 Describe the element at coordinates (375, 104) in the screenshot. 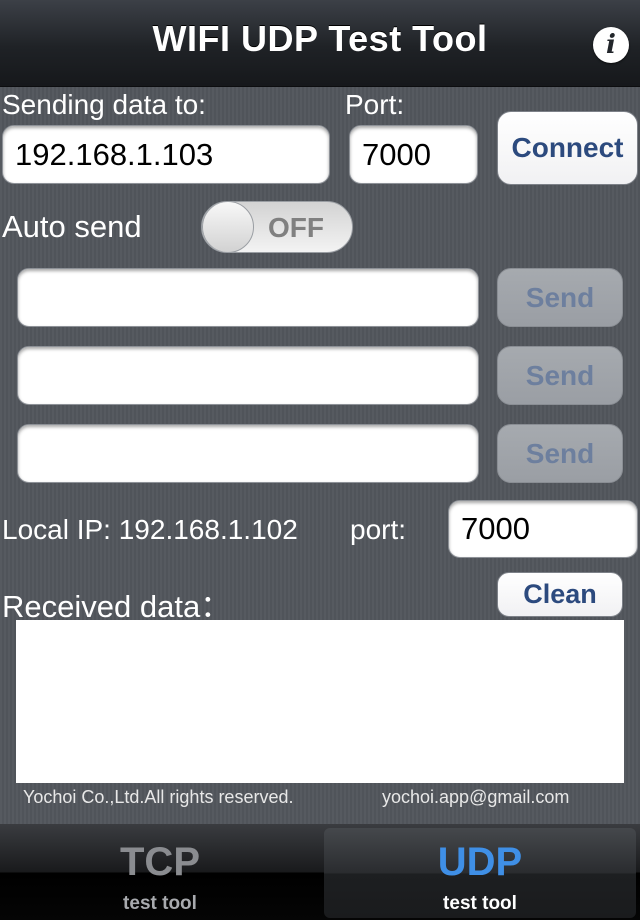

I see `port-label: Port:` at that location.